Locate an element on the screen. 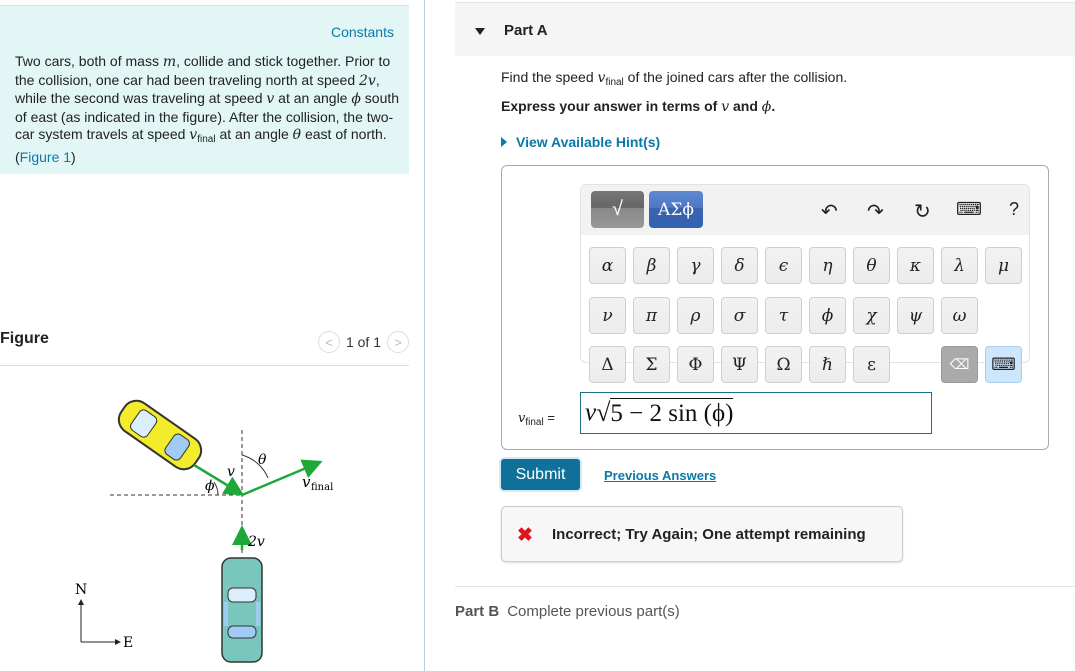 The width and height of the screenshot is (1075, 671). pager-text: 1 of 1 is located at coordinates (363, 342).